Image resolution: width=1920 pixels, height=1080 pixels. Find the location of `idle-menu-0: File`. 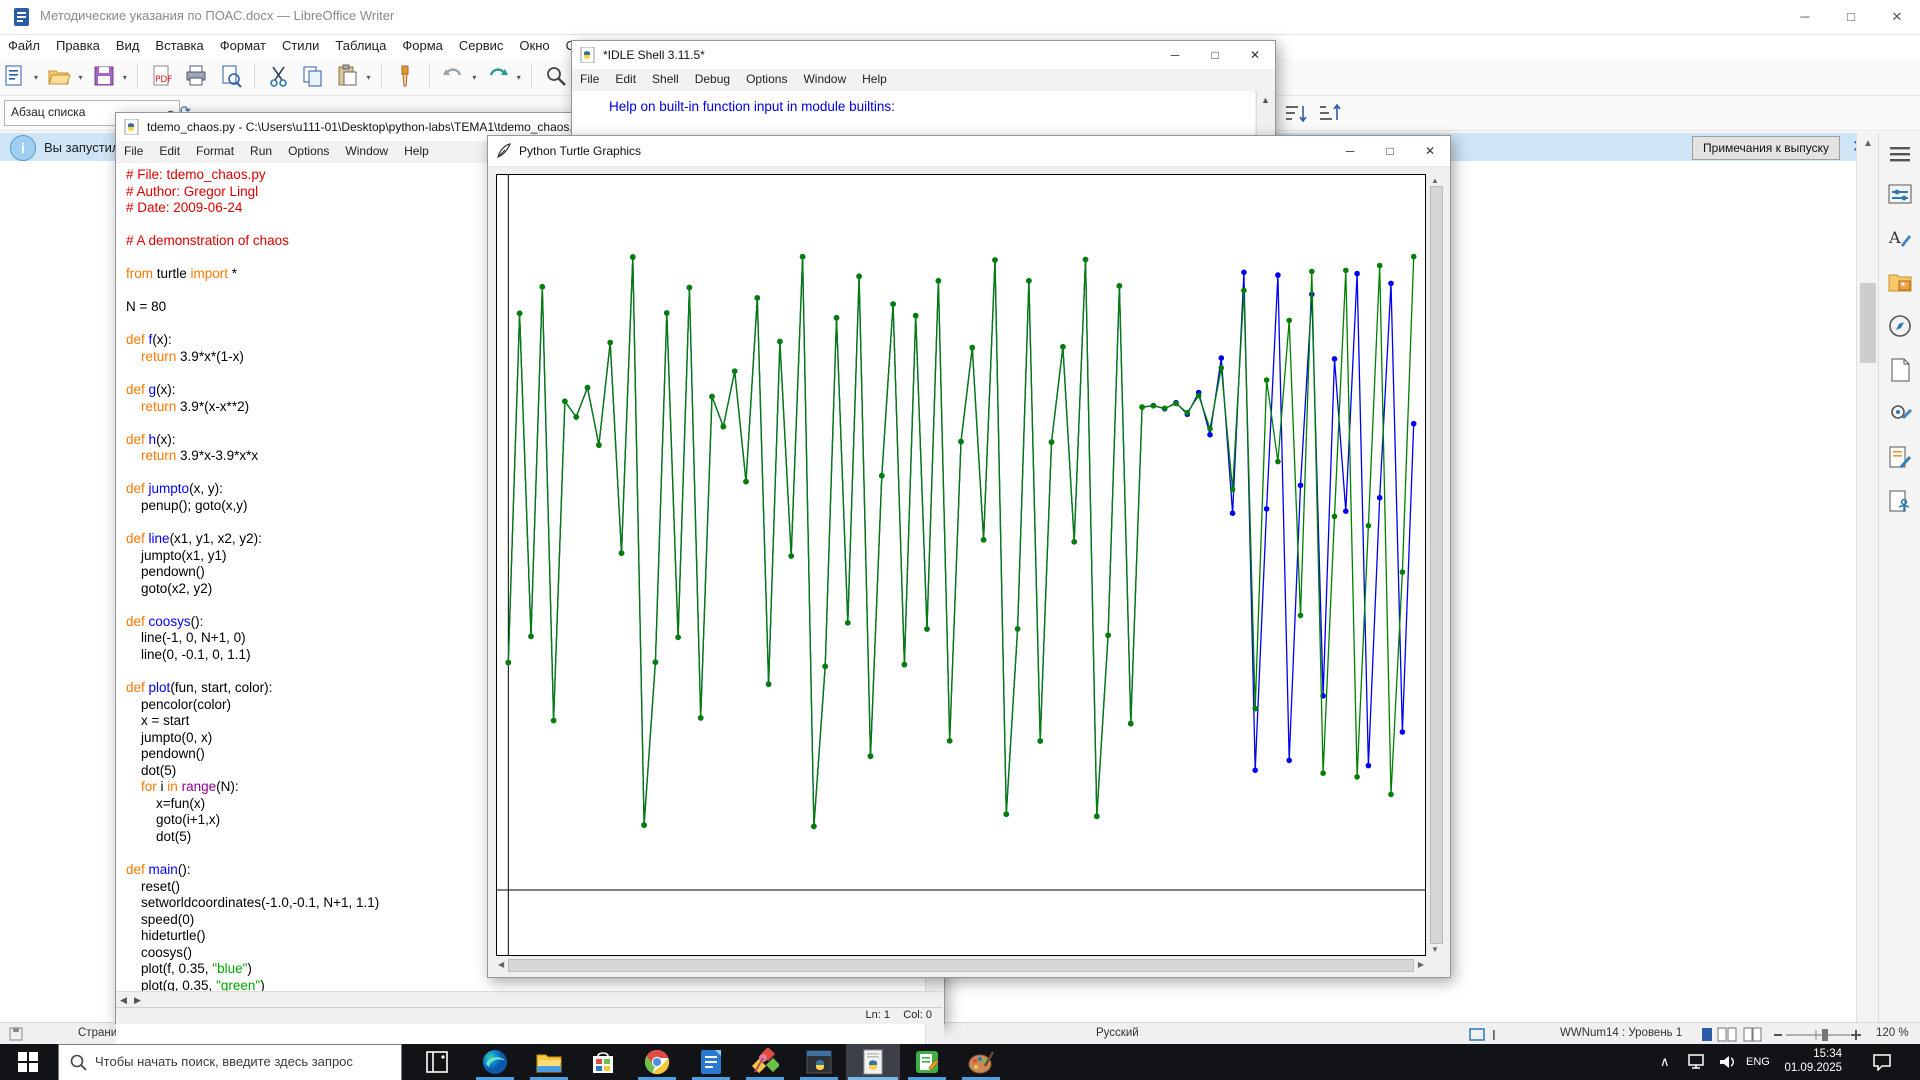

idle-menu-0: File is located at coordinates (589, 79).